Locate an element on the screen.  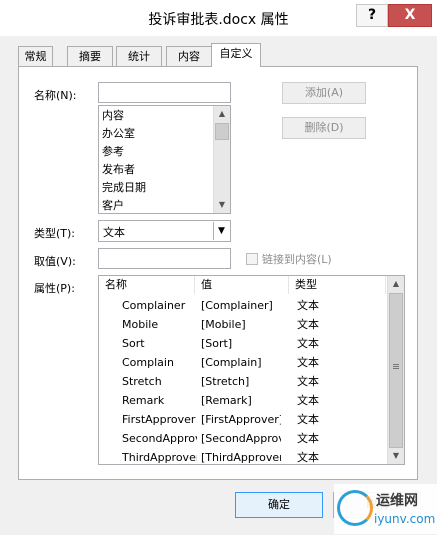
value-label: 取值(V): is located at coordinates (55, 261).